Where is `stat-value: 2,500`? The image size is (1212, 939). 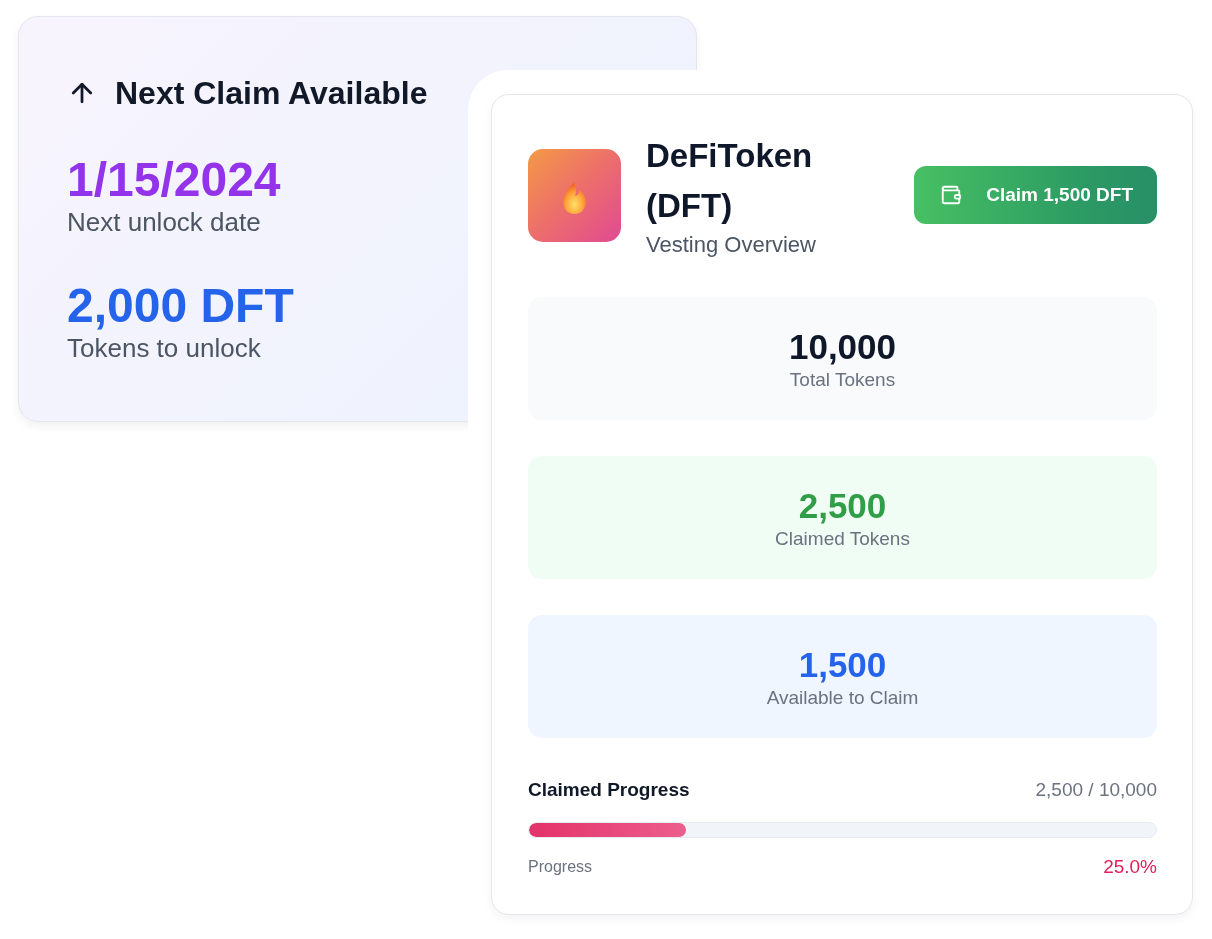 stat-value: 2,500 is located at coordinates (842, 505).